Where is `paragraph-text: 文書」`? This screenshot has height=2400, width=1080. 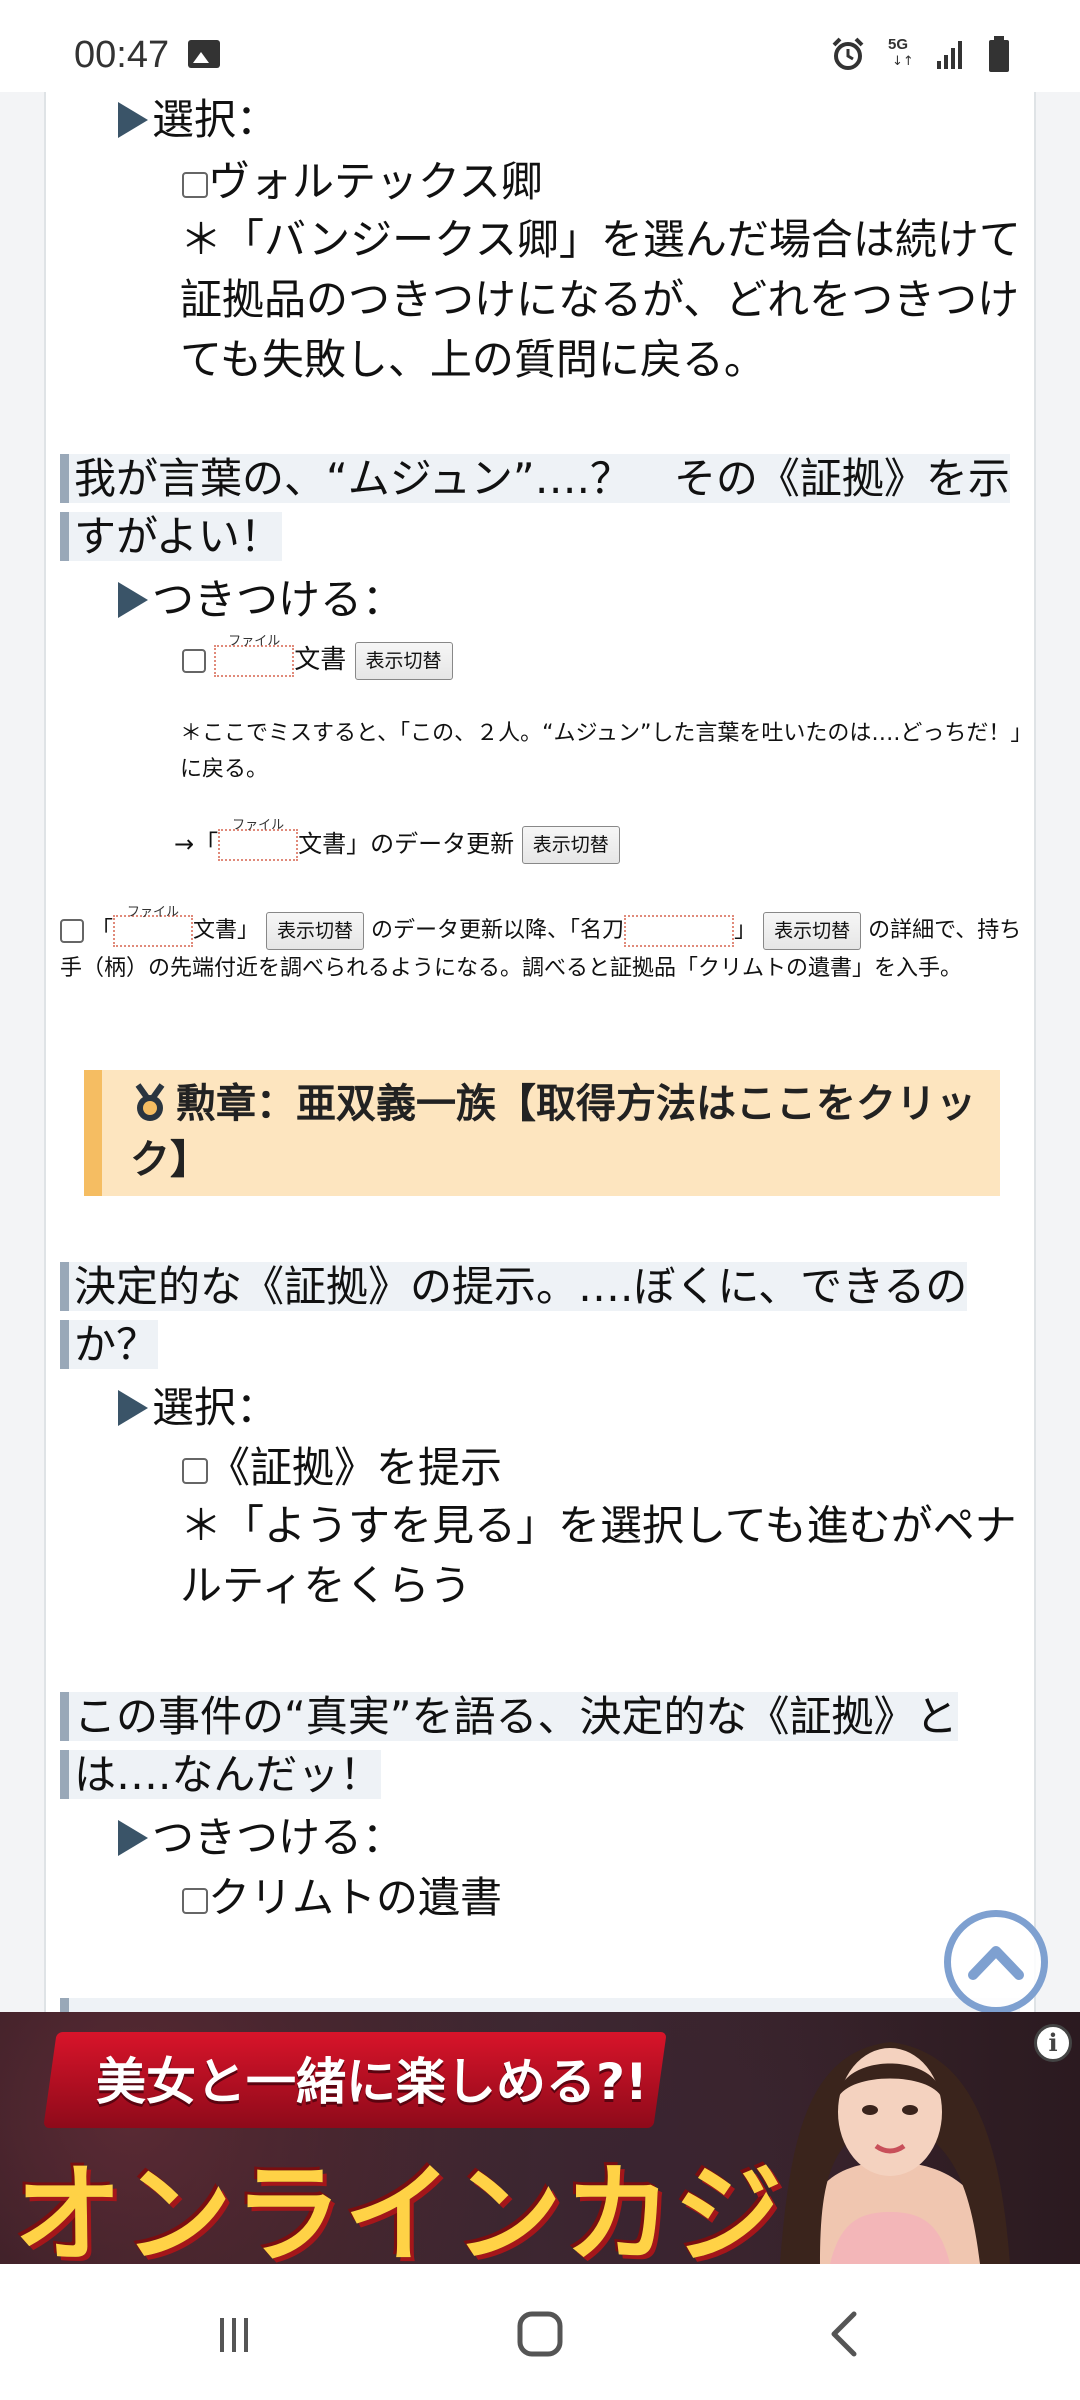
paragraph-text: 文書」 is located at coordinates (226, 930).